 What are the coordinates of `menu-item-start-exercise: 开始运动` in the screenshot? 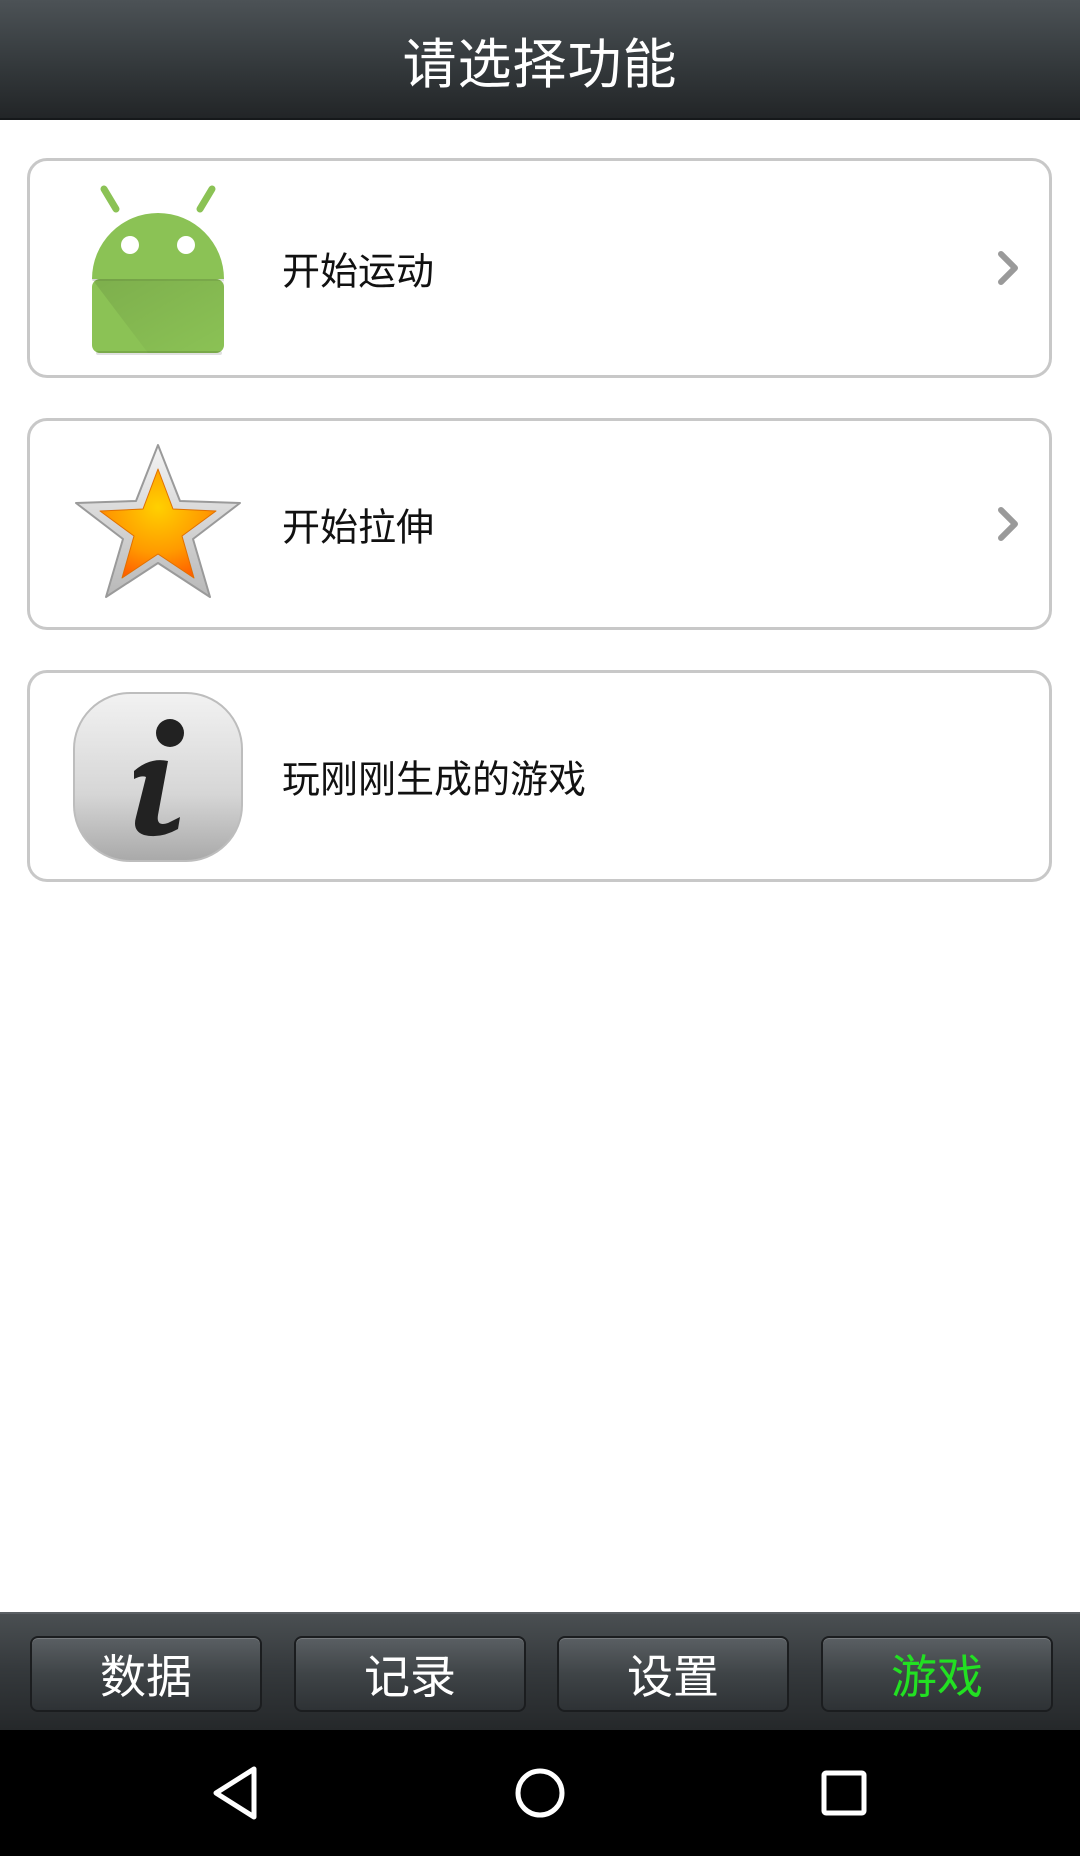 It's located at (539, 268).